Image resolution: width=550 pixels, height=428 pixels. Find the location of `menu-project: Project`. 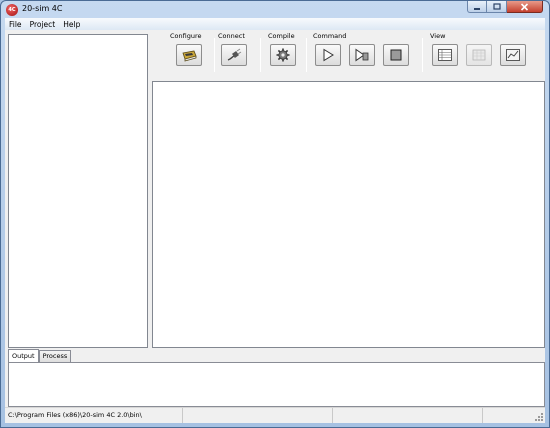

menu-project: Project is located at coordinates (43, 24).